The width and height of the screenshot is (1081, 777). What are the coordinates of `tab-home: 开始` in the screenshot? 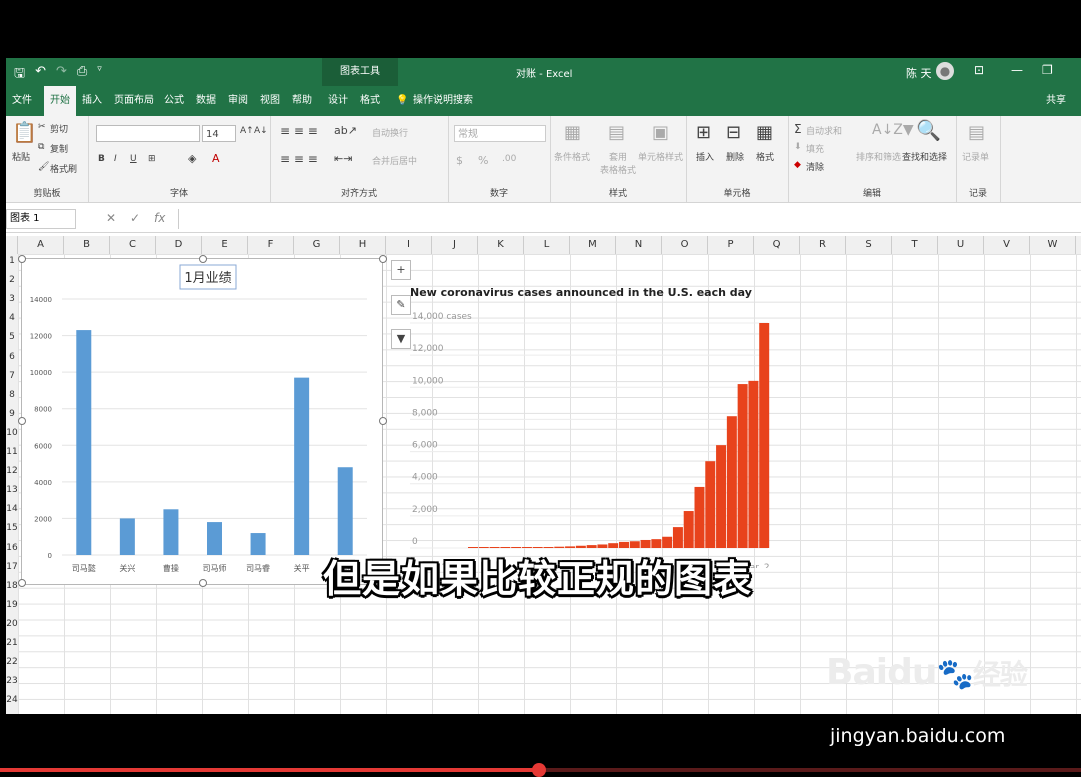 It's located at (60, 101).